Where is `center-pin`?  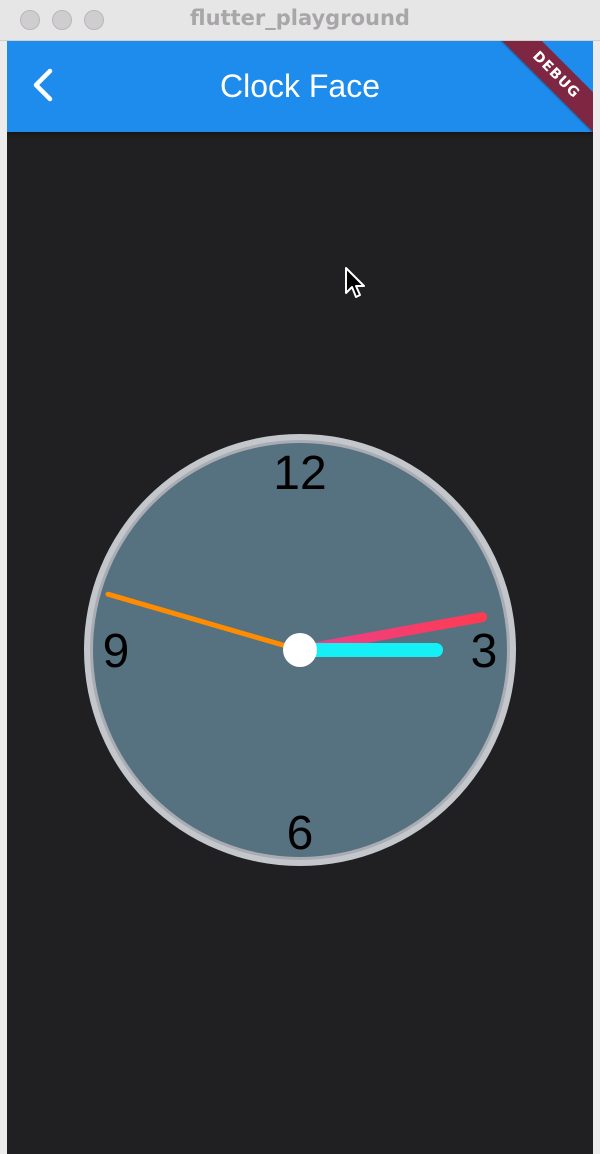
center-pin is located at coordinates (300, 650).